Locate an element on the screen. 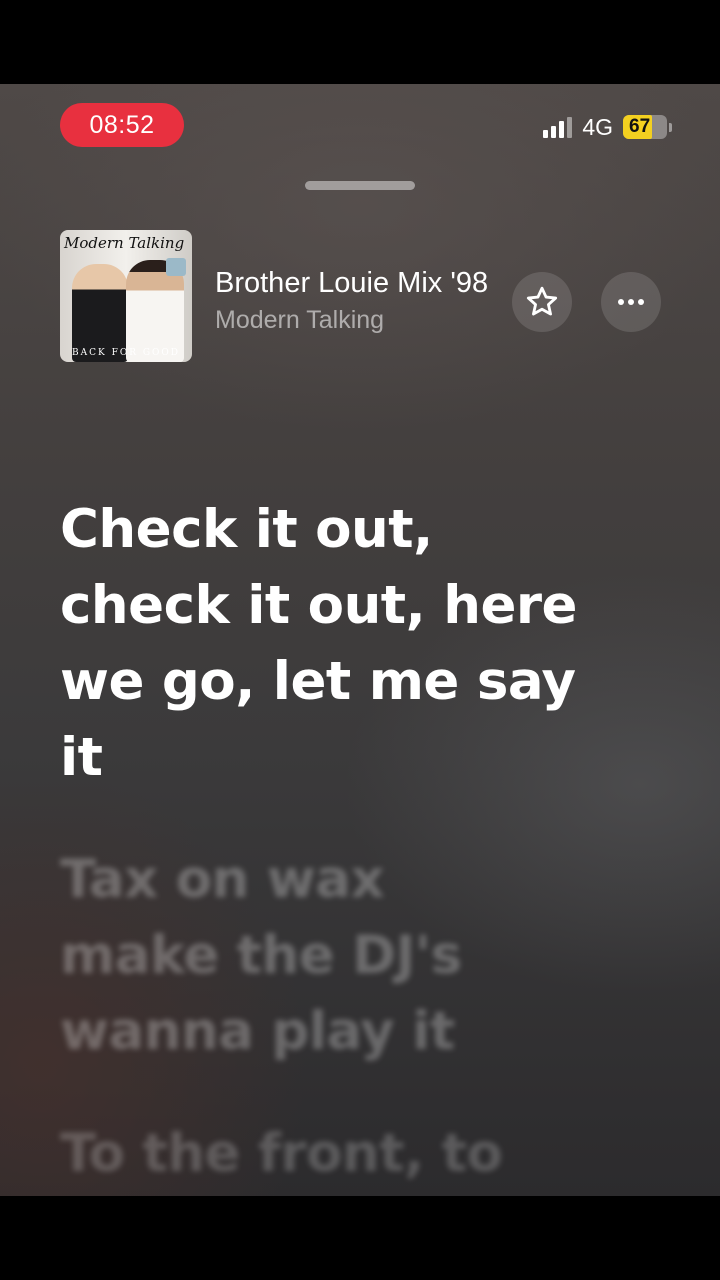 Image resolution: width=720 pixels, height=1280 pixels. status-indicators: 4G 67 is located at coordinates (607, 127).